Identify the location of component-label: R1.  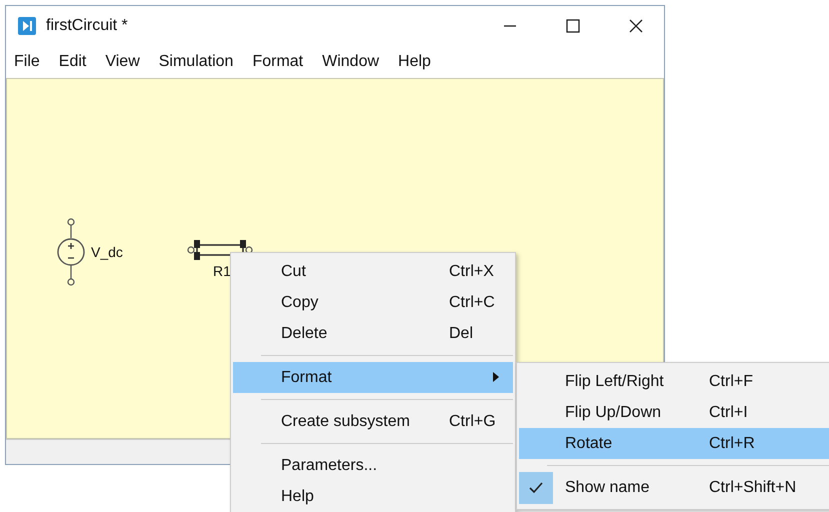
(222, 271).